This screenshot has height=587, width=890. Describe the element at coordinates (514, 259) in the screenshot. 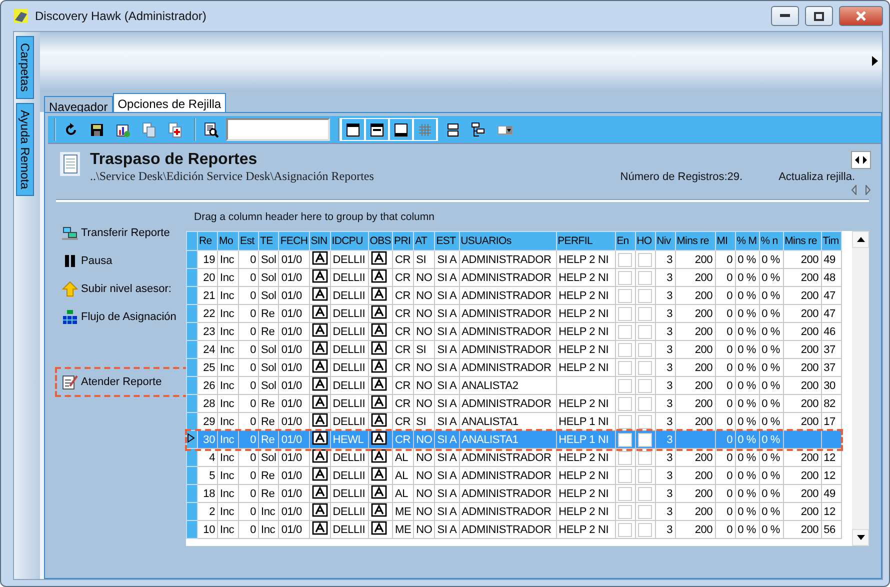

I see `grid-row: 19 Inc 0 Sol 01/0 DELLII CR SI SI A ADMINISTRADOR HELP 2 NI 3 200 0 0 % 0 % 200 49` at that location.